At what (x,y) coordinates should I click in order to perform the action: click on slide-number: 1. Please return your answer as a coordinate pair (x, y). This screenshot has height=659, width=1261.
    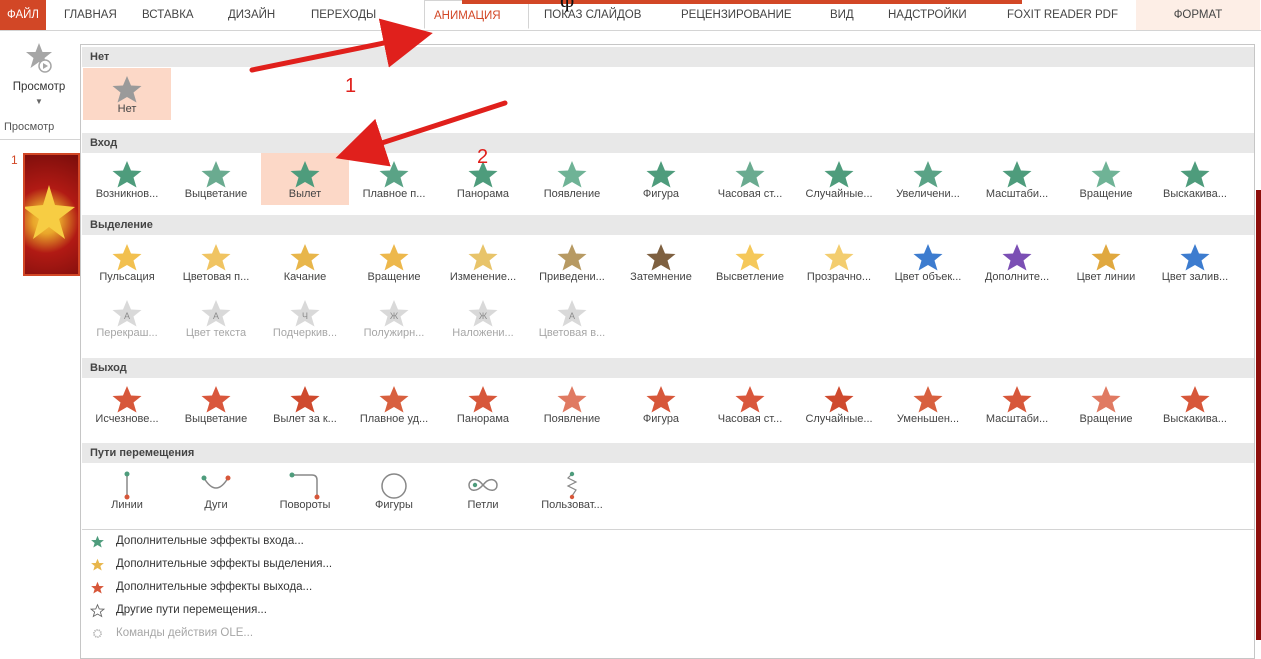
    Looking at the image, I should click on (14, 160).